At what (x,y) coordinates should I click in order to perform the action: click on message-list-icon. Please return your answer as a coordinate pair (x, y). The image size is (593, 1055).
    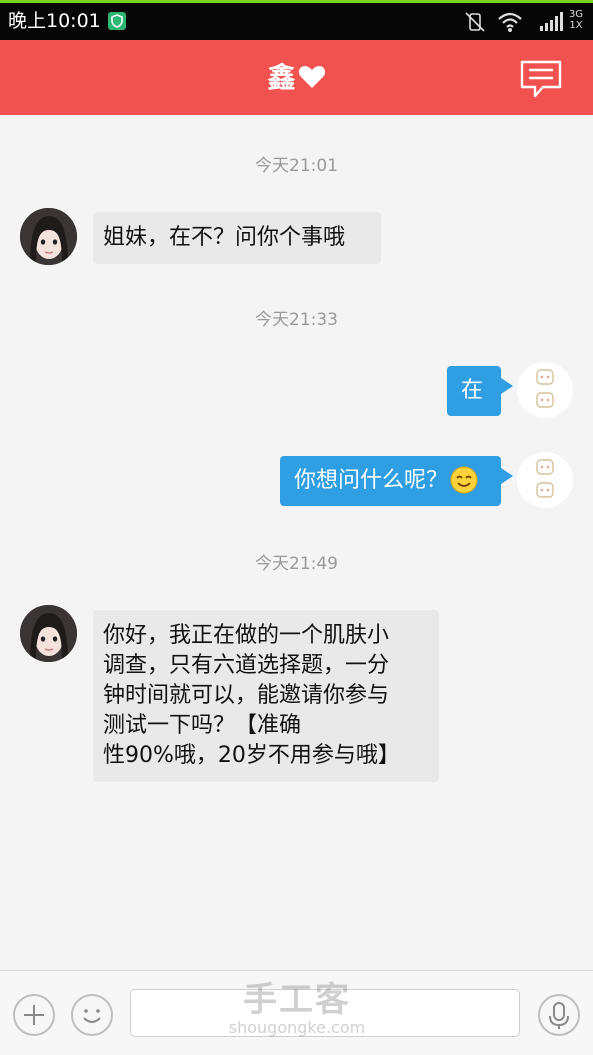
    Looking at the image, I should click on (541, 79).